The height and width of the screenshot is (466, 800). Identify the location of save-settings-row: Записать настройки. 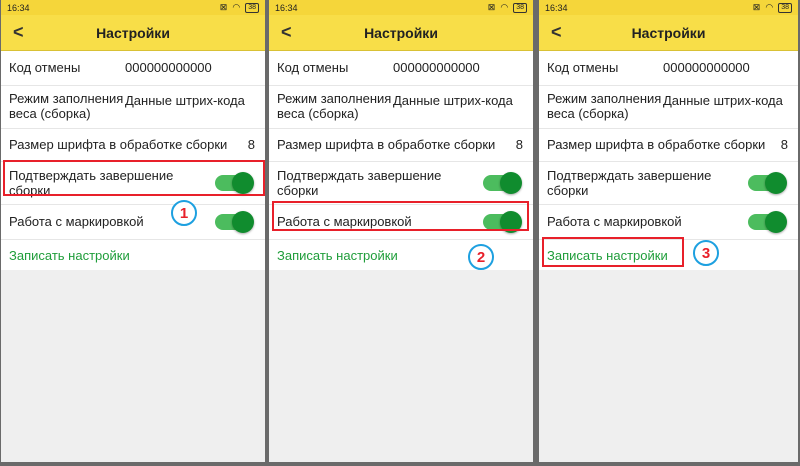
(133, 255).